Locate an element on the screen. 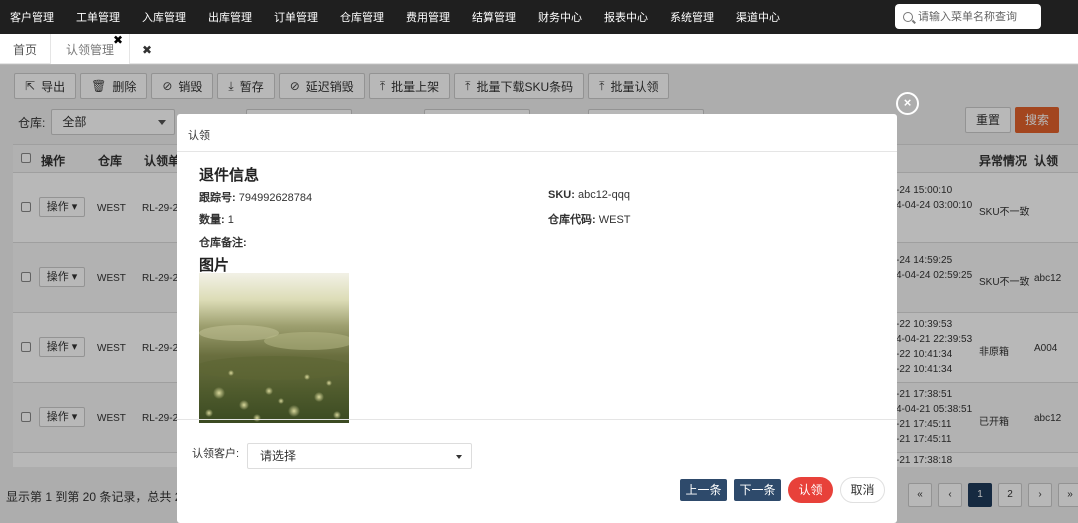 This screenshot has height=523, width=1078. tracking-label: 跟踪号: is located at coordinates (217, 198).